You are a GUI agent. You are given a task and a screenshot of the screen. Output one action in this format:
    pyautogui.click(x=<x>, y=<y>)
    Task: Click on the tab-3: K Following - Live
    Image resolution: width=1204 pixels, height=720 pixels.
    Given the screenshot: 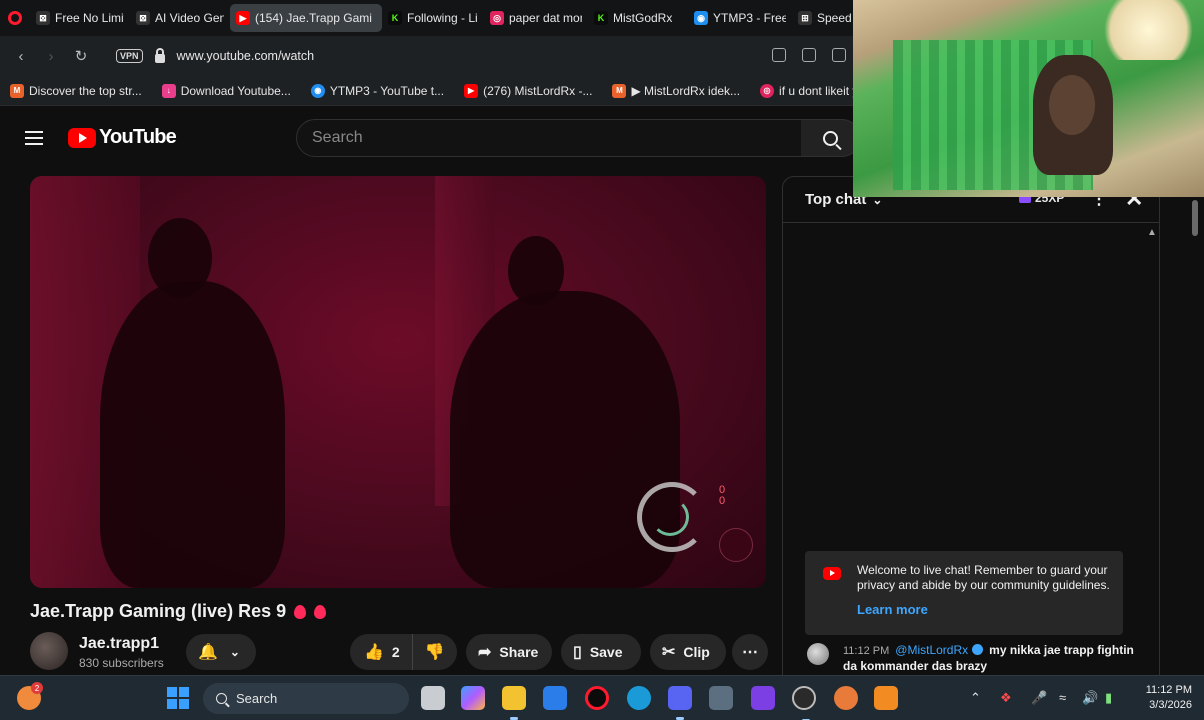 What is the action you would take?
    pyautogui.click(x=433, y=18)
    